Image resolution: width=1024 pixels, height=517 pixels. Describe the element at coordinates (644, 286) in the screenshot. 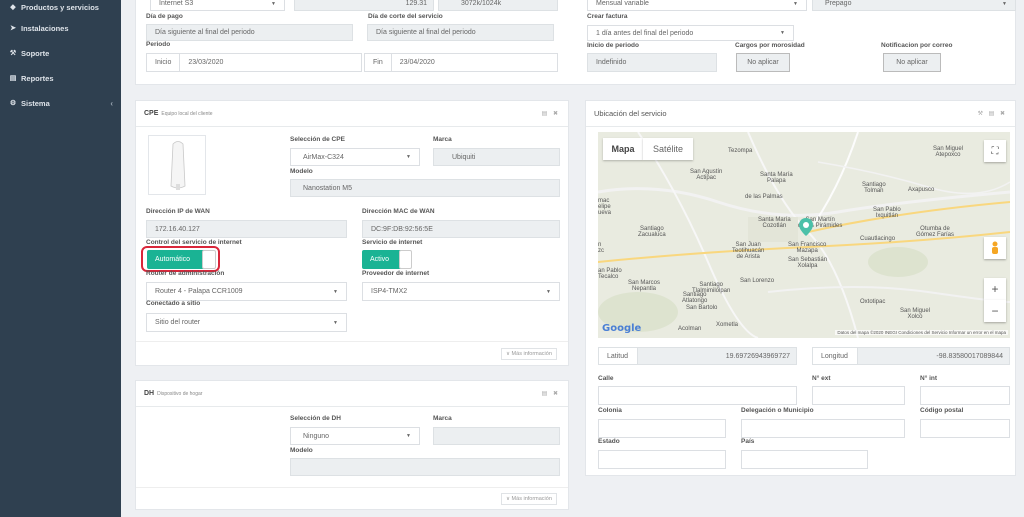

I see `map-place: San Marcos Nepantla` at that location.